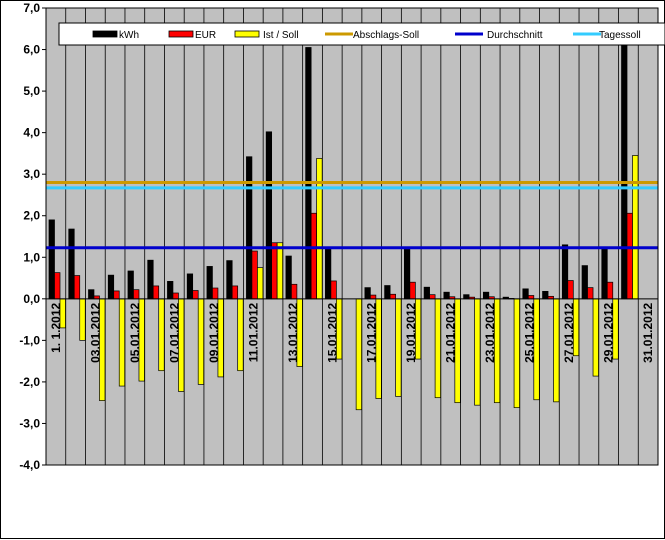  Describe the element at coordinates (253, 333) in the screenshot. I see `x-tick-label: 11.01.2012` at that location.